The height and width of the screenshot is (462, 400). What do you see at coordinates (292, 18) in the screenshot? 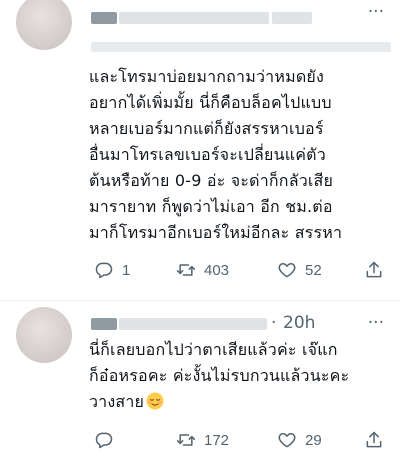
I see `author-meta-redacted` at bounding box center [292, 18].